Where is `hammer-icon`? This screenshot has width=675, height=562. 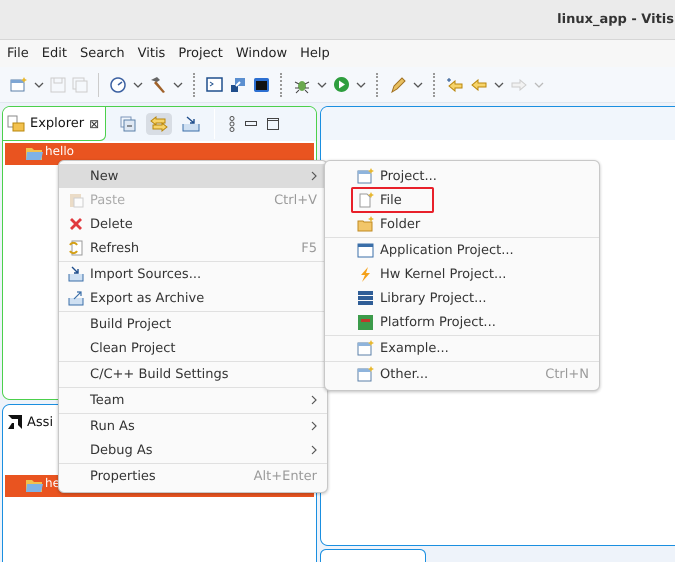
hammer-icon is located at coordinates (158, 85).